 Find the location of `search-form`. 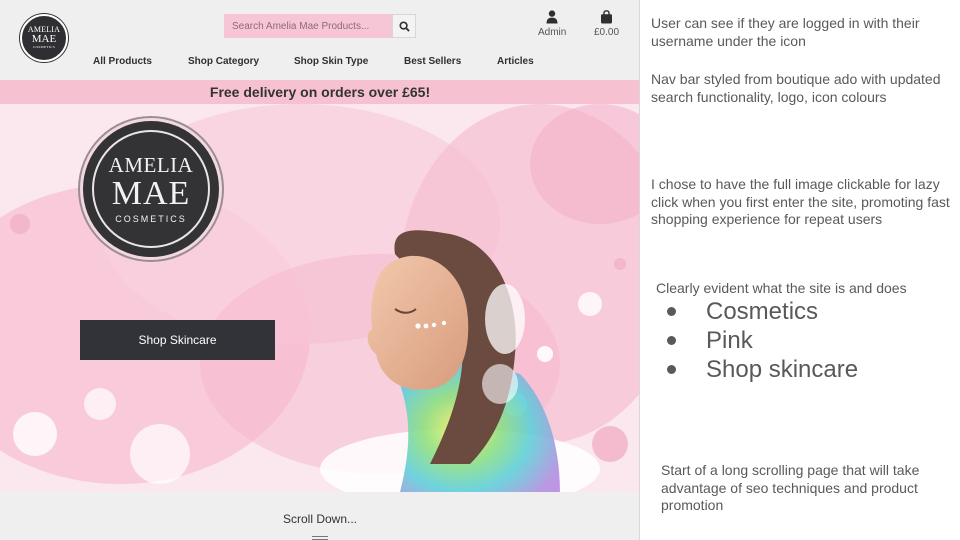

search-form is located at coordinates (320, 26).